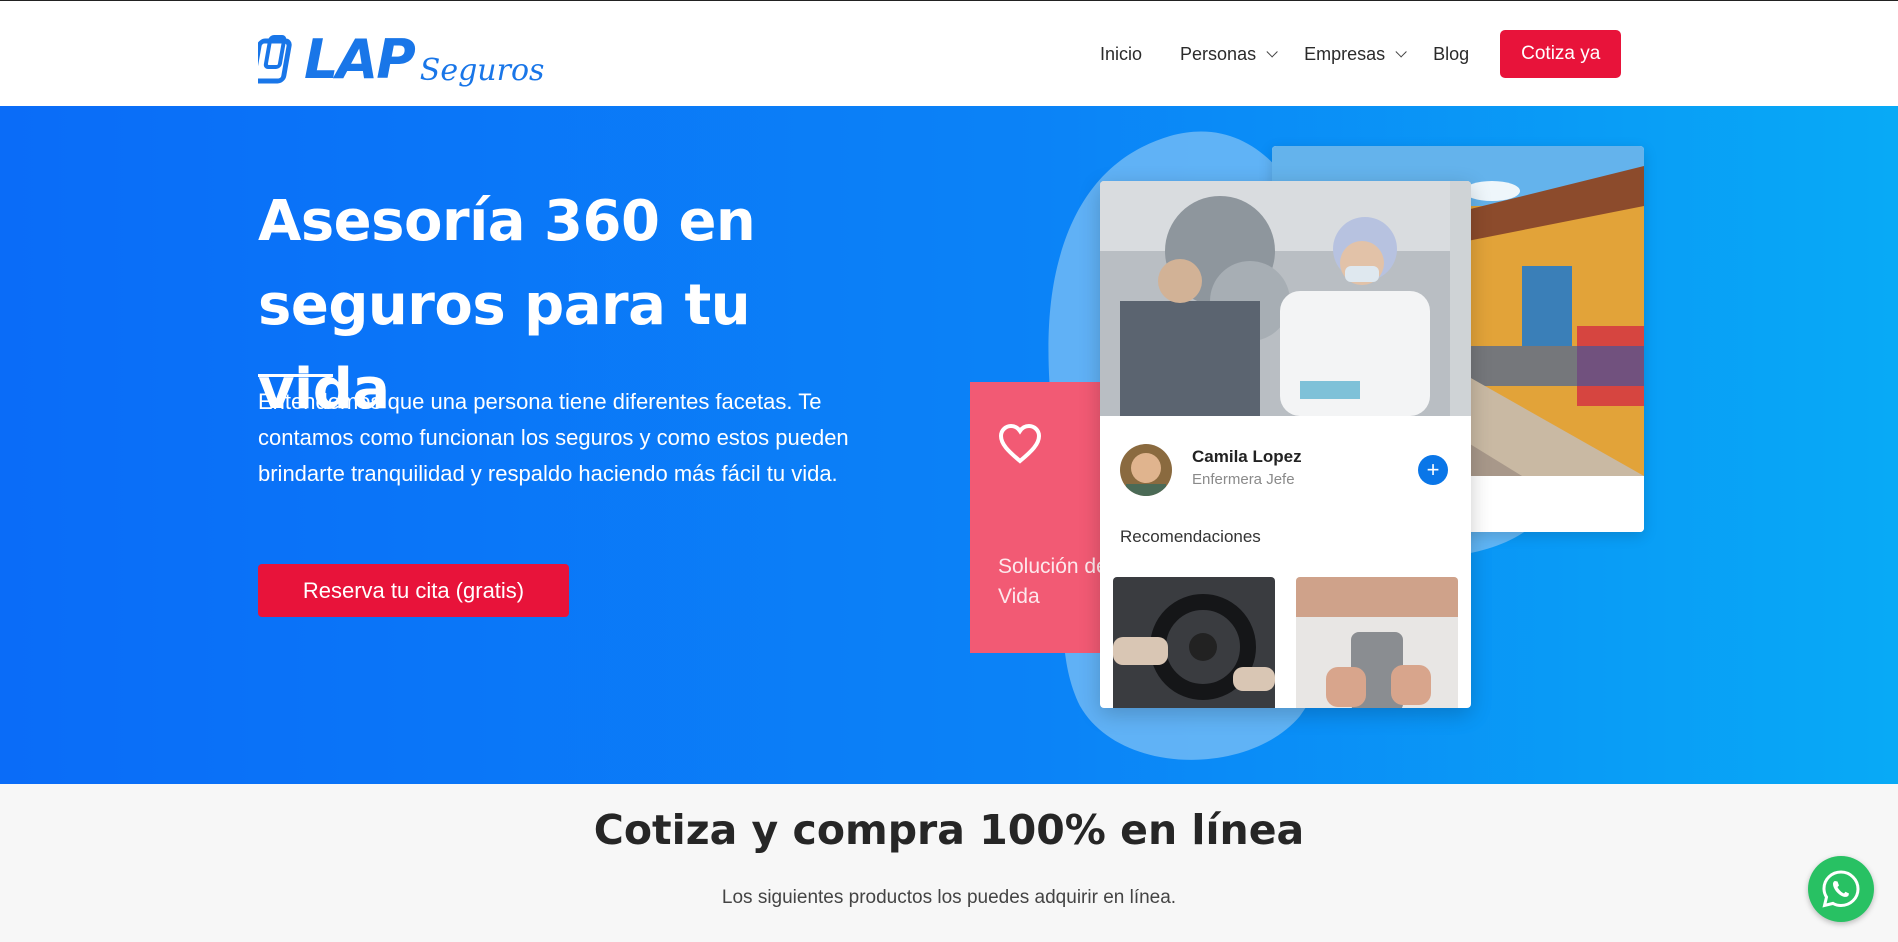 The width and height of the screenshot is (1898, 942). I want to click on section-title: Cotiza y compra 100% en línea, so click(949, 830).